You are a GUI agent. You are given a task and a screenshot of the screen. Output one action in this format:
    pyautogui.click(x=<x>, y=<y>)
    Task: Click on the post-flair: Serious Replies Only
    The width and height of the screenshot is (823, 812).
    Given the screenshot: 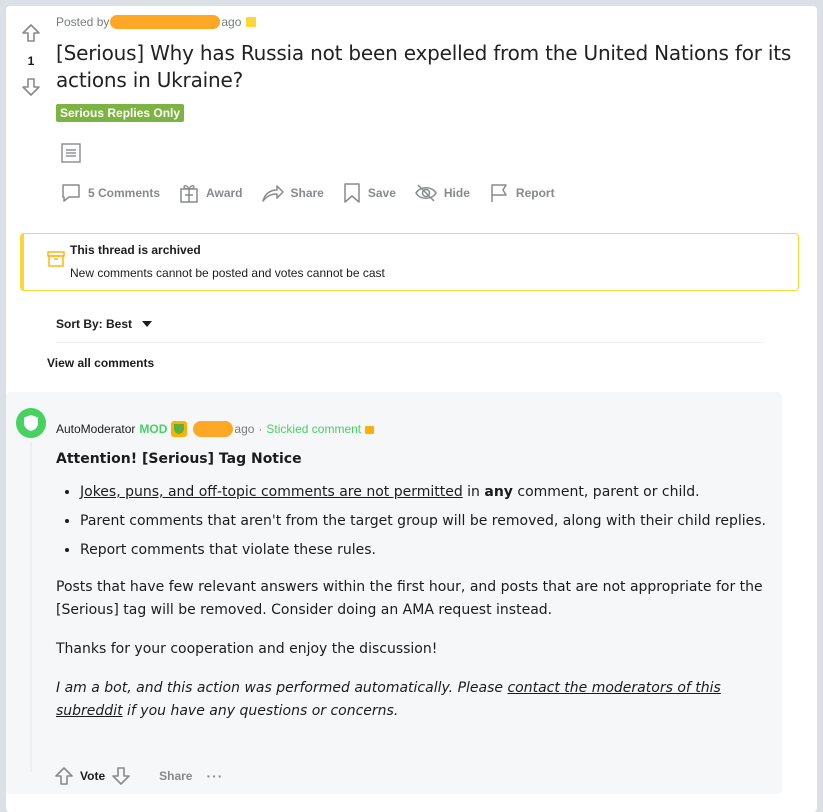 What is the action you would take?
    pyautogui.click(x=120, y=113)
    